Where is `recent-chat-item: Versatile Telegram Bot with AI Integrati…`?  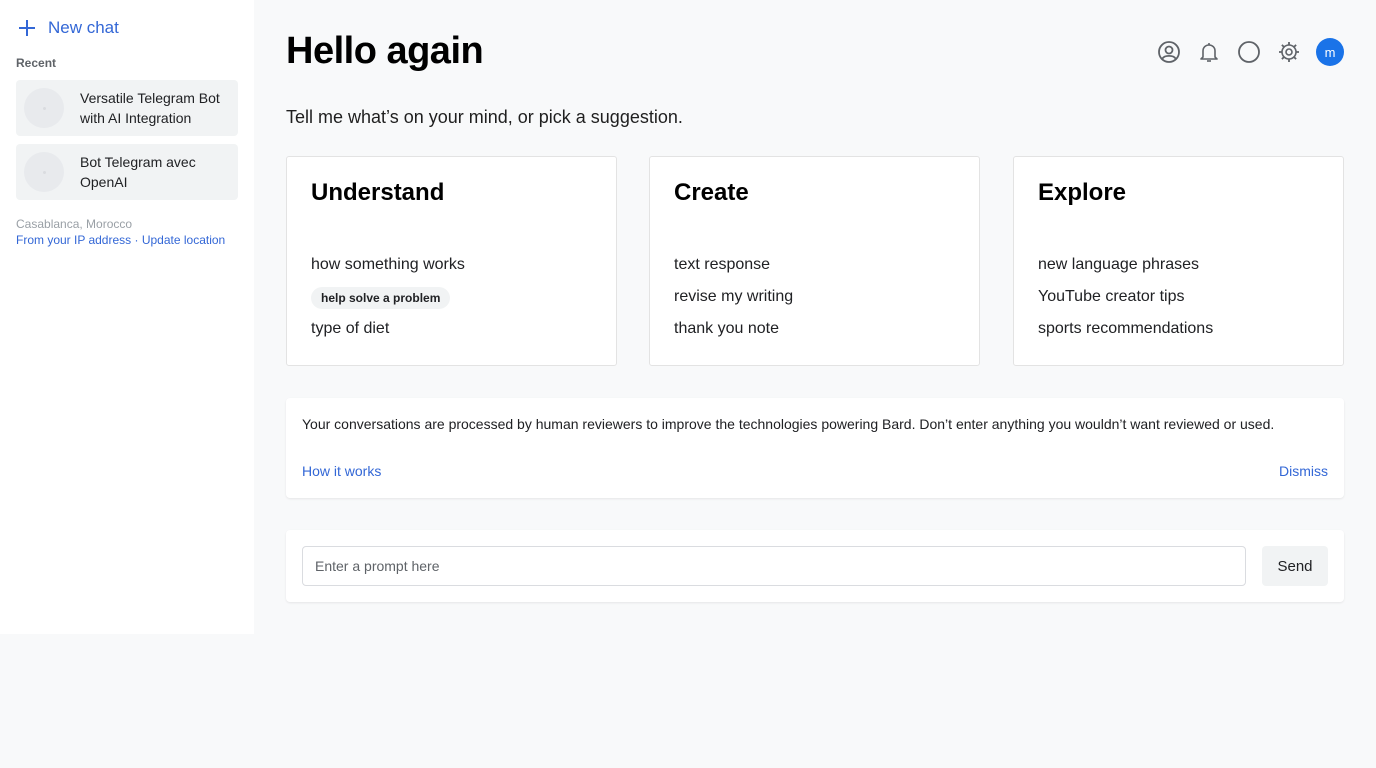
recent-chat-item: Versatile Telegram Bot with AI Integrati… is located at coordinates (127, 108).